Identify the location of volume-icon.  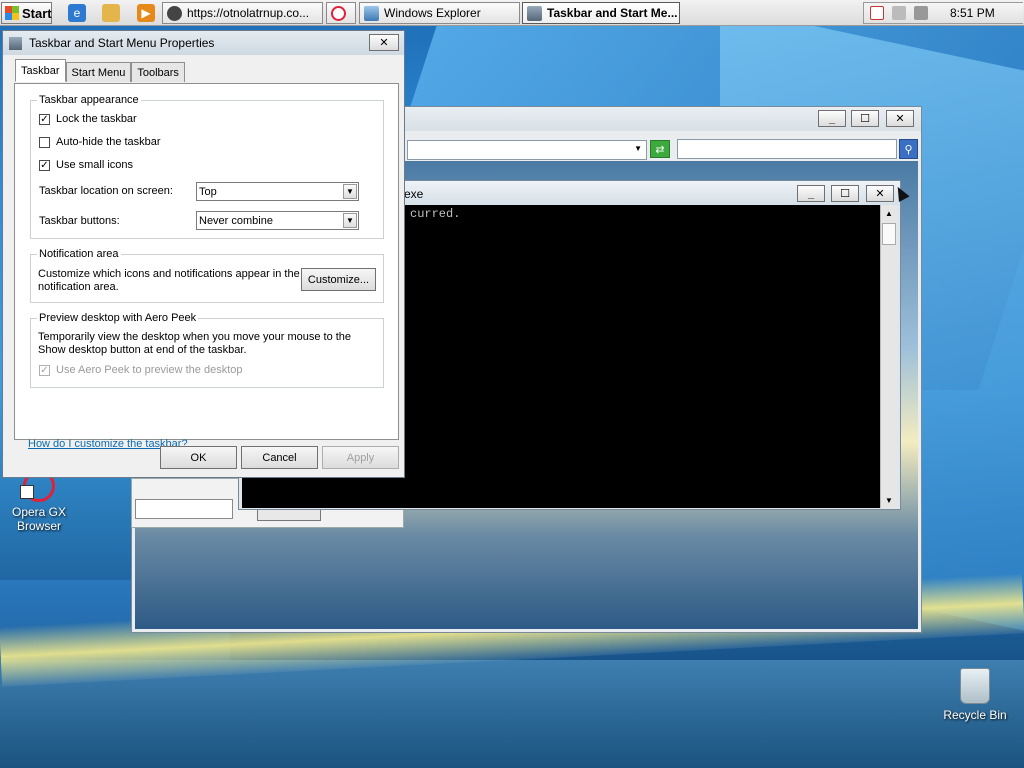
(921, 13).